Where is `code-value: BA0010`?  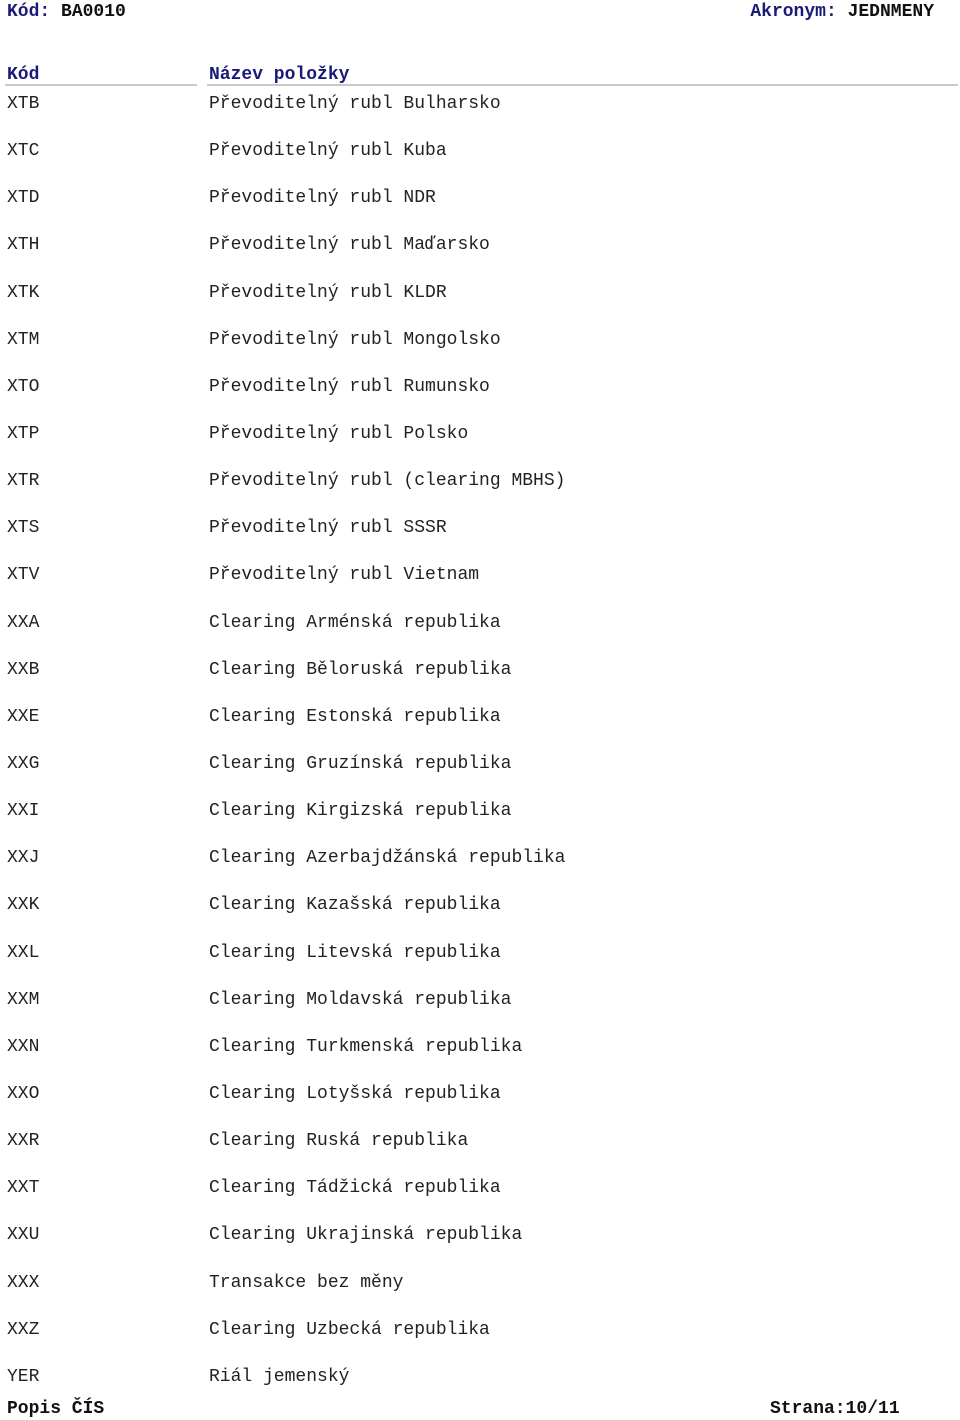 code-value: BA0010 is located at coordinates (93, 12).